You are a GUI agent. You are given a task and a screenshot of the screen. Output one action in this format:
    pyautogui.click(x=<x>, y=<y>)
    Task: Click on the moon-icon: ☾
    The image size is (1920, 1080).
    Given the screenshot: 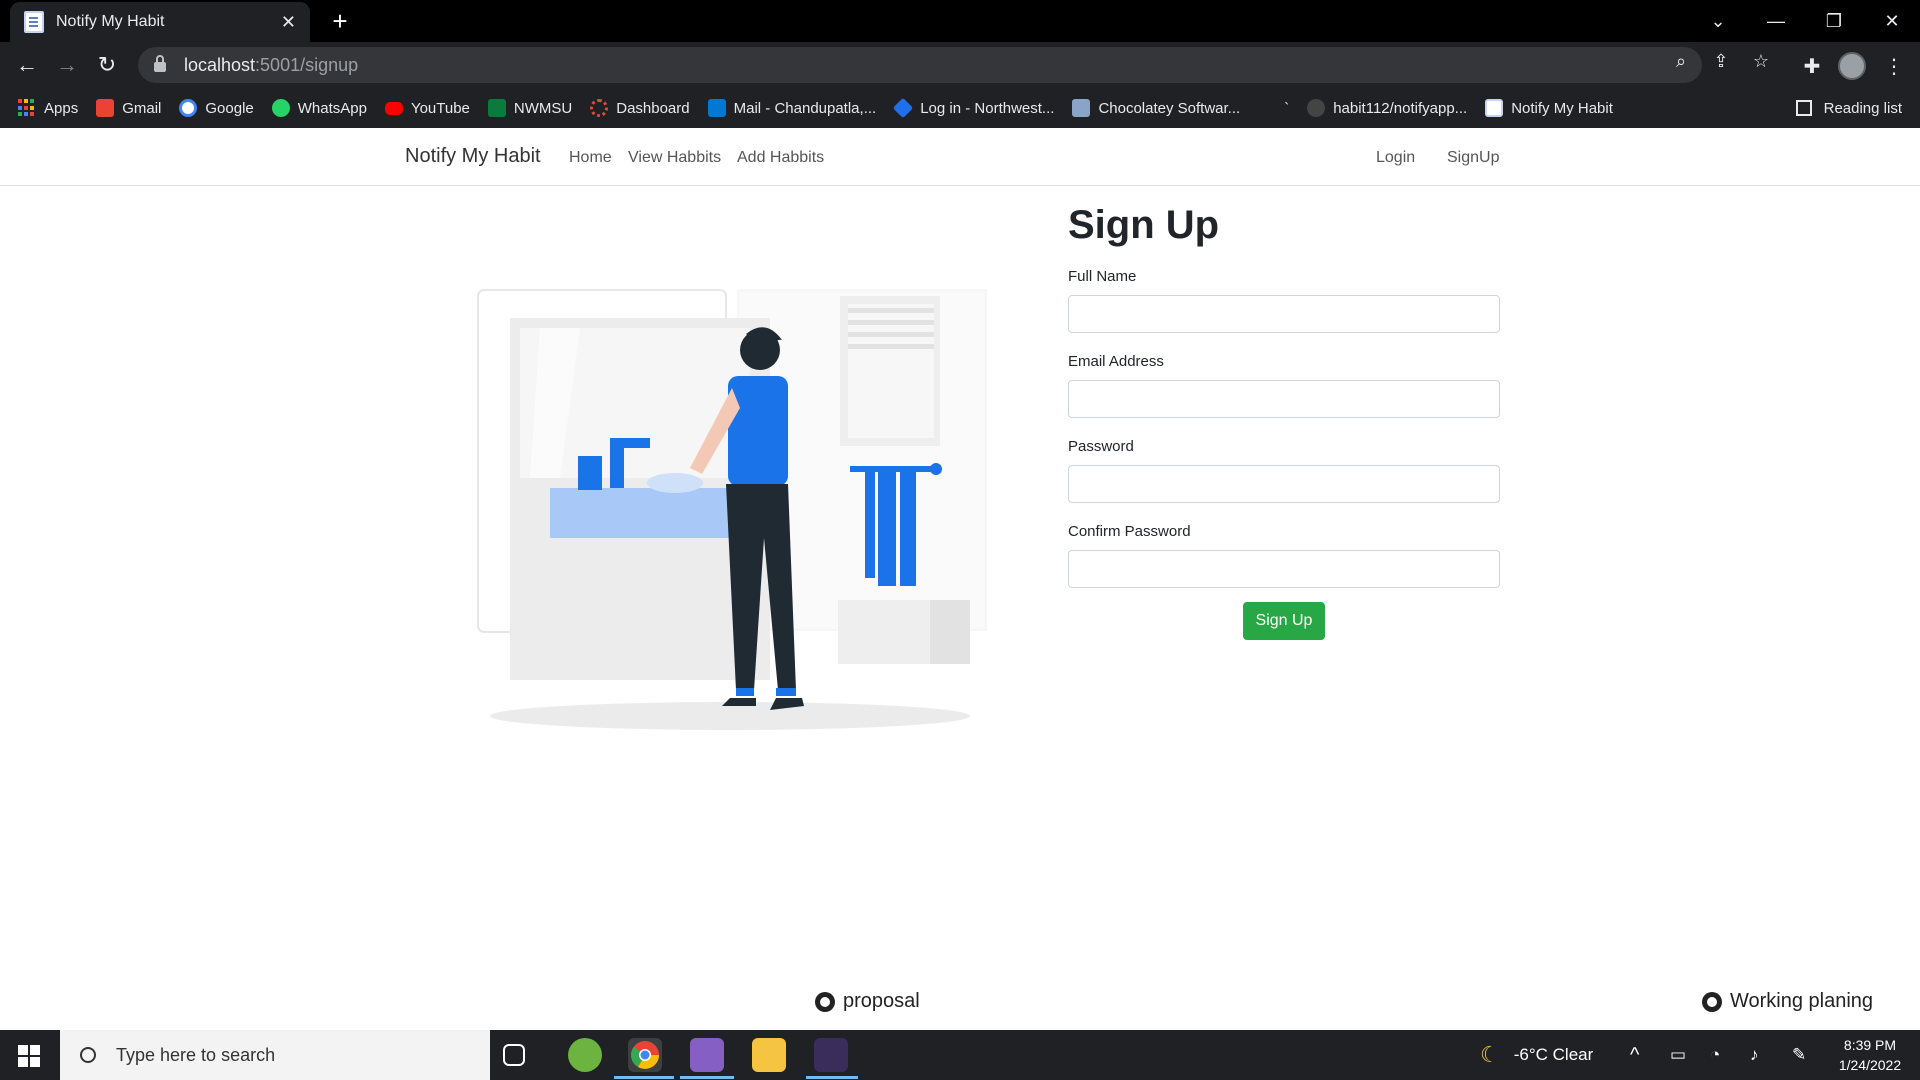 What is the action you would take?
    pyautogui.click(x=1490, y=1054)
    